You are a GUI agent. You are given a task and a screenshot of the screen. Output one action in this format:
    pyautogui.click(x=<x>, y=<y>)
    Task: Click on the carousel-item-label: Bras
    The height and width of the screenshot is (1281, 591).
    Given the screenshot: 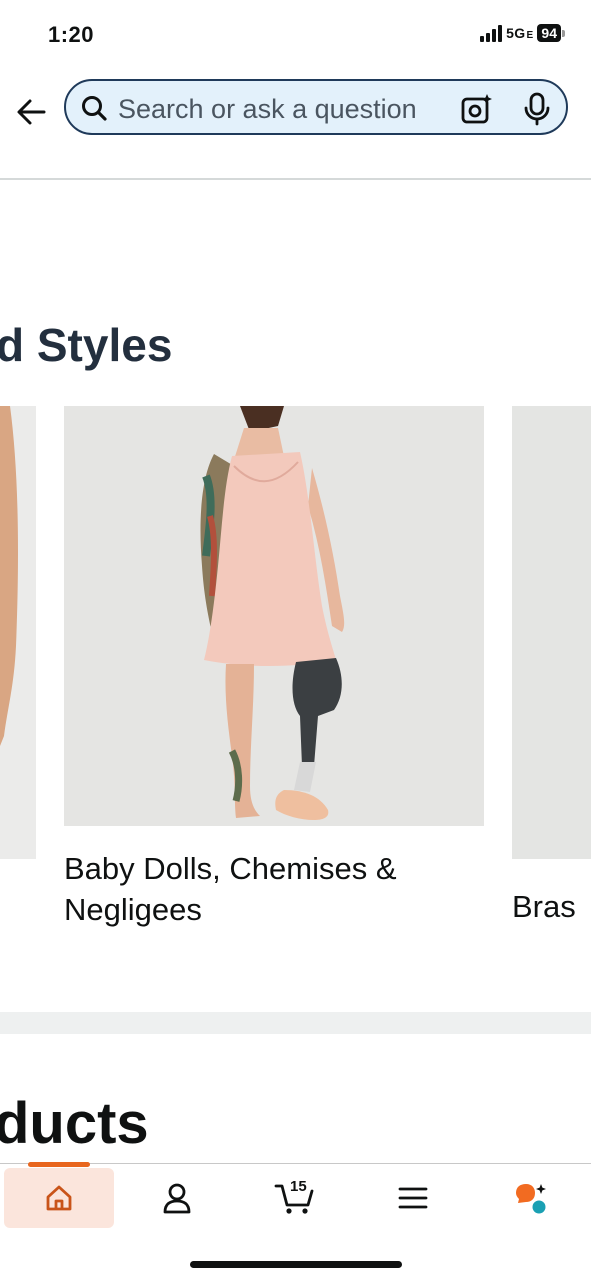 What is the action you would take?
    pyautogui.click(x=544, y=906)
    